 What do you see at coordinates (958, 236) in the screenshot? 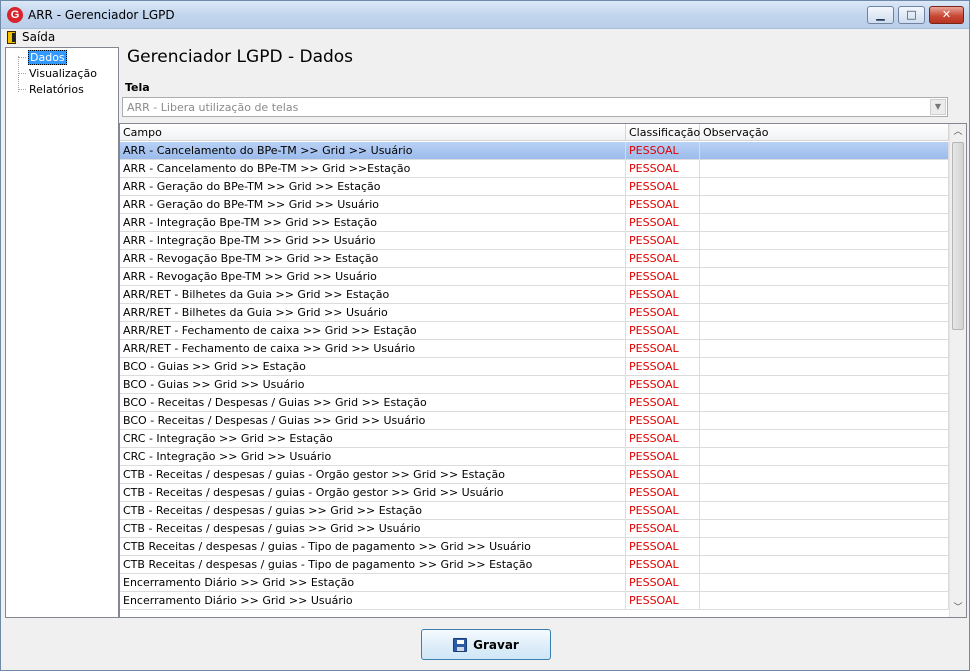
I see `scroll-thumb` at bounding box center [958, 236].